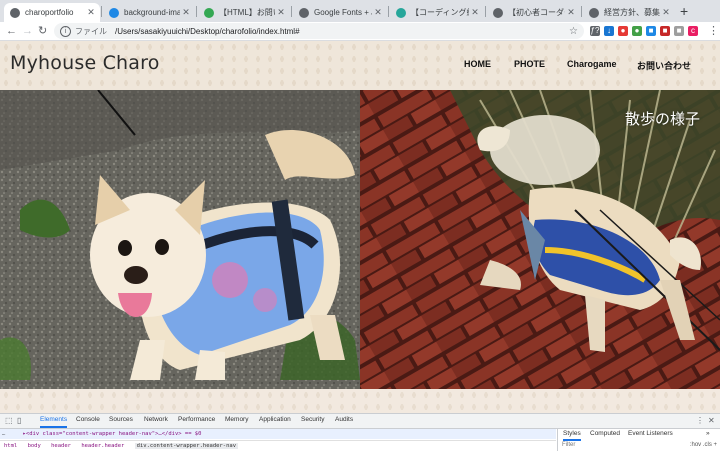  Describe the element at coordinates (650, 433) in the screenshot. I see `side-tab-event-listeners: Event Listeners` at that location.